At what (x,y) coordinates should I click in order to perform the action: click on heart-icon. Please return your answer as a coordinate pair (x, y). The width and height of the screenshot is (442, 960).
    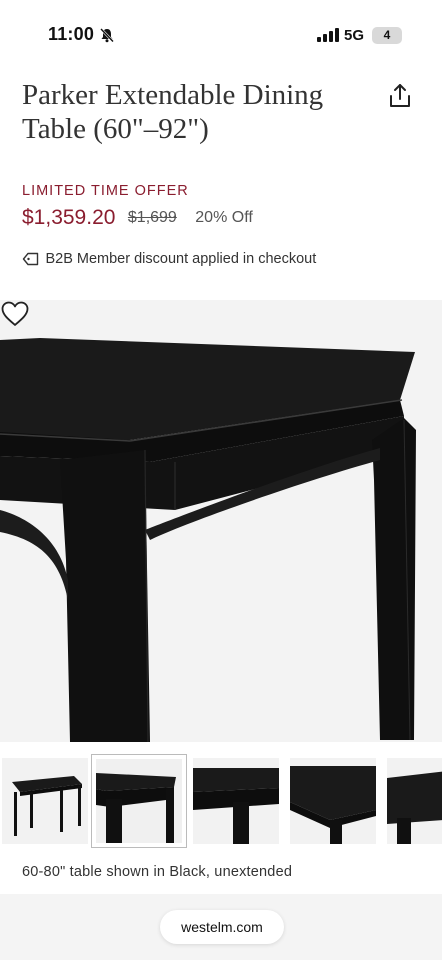
    Looking at the image, I should click on (15, 314).